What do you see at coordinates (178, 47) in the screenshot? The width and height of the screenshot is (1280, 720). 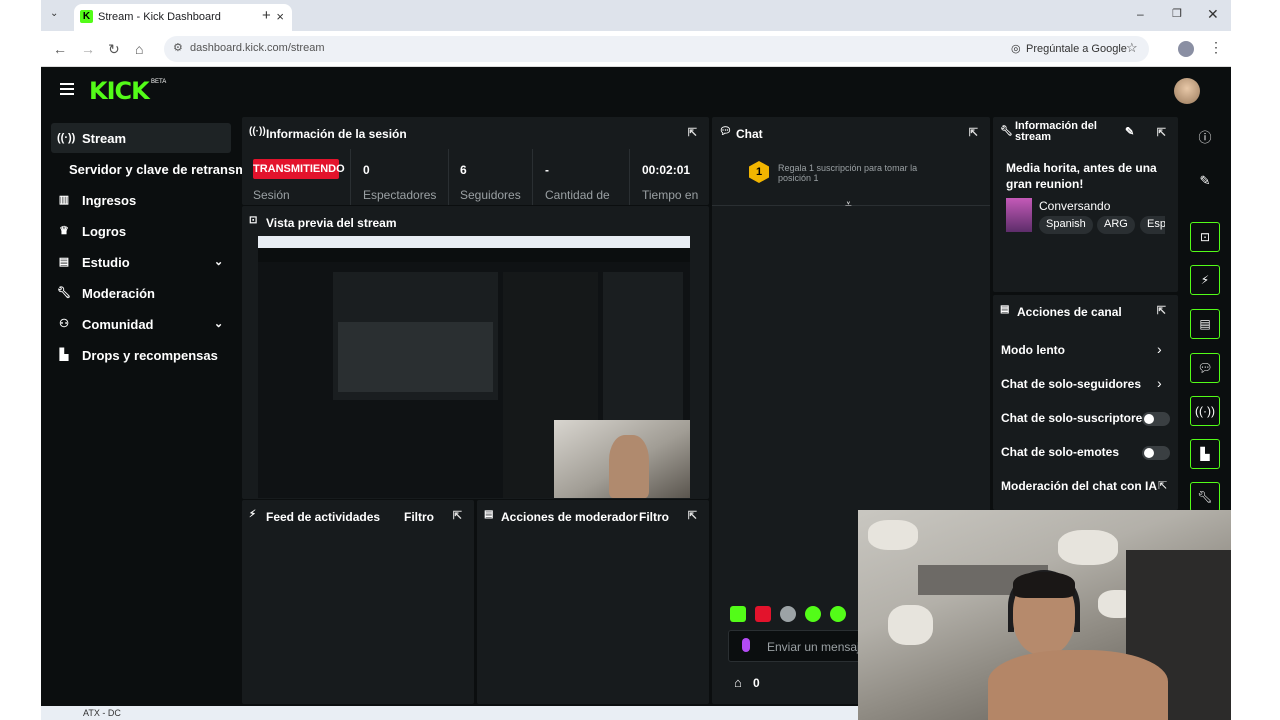 I see `site-info-icon: ⚙` at bounding box center [178, 47].